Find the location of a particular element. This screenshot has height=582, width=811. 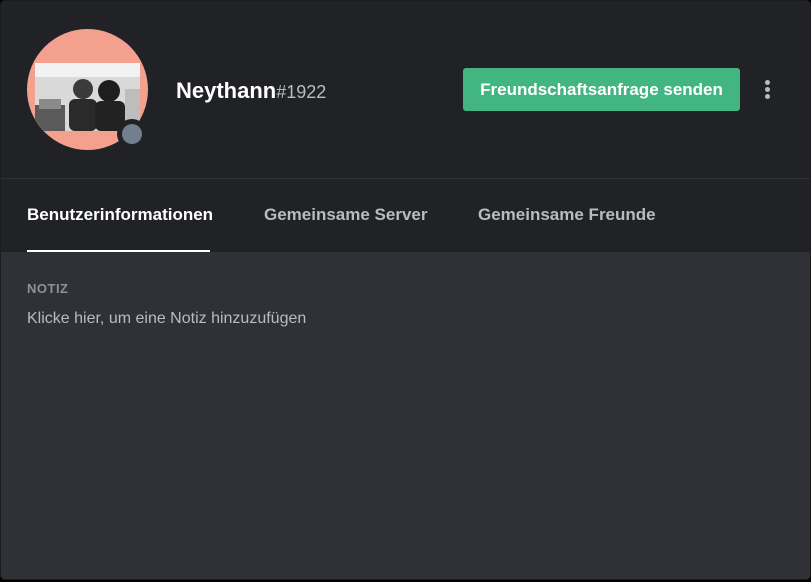

note-input: Klicke hier, um eine Notiz hinzuzufügen is located at coordinates (407, 321).